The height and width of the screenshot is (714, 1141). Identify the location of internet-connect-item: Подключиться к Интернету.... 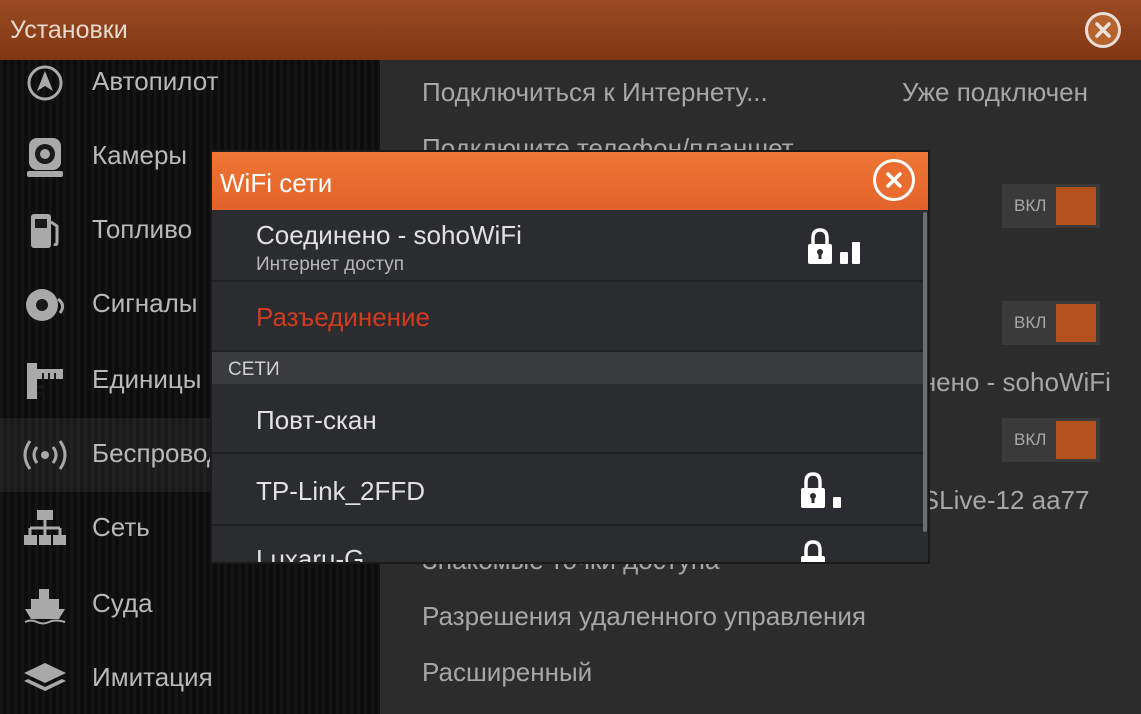
(595, 92).